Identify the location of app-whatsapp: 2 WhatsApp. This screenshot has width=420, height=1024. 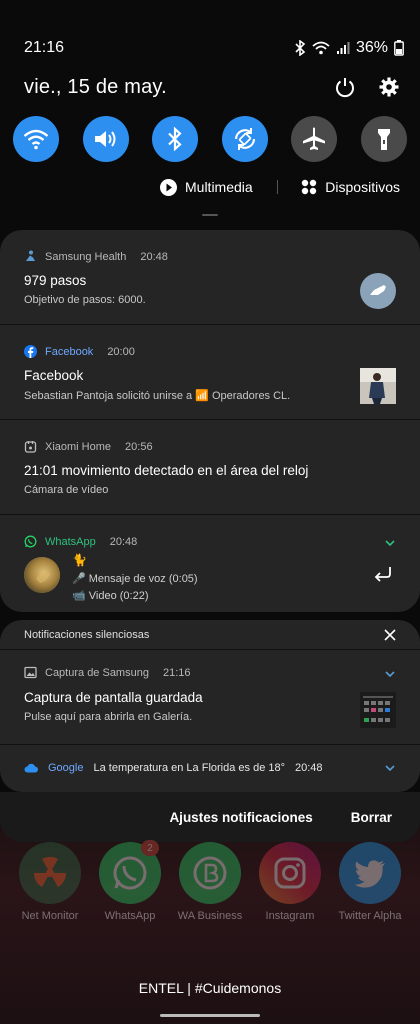
(130, 886).